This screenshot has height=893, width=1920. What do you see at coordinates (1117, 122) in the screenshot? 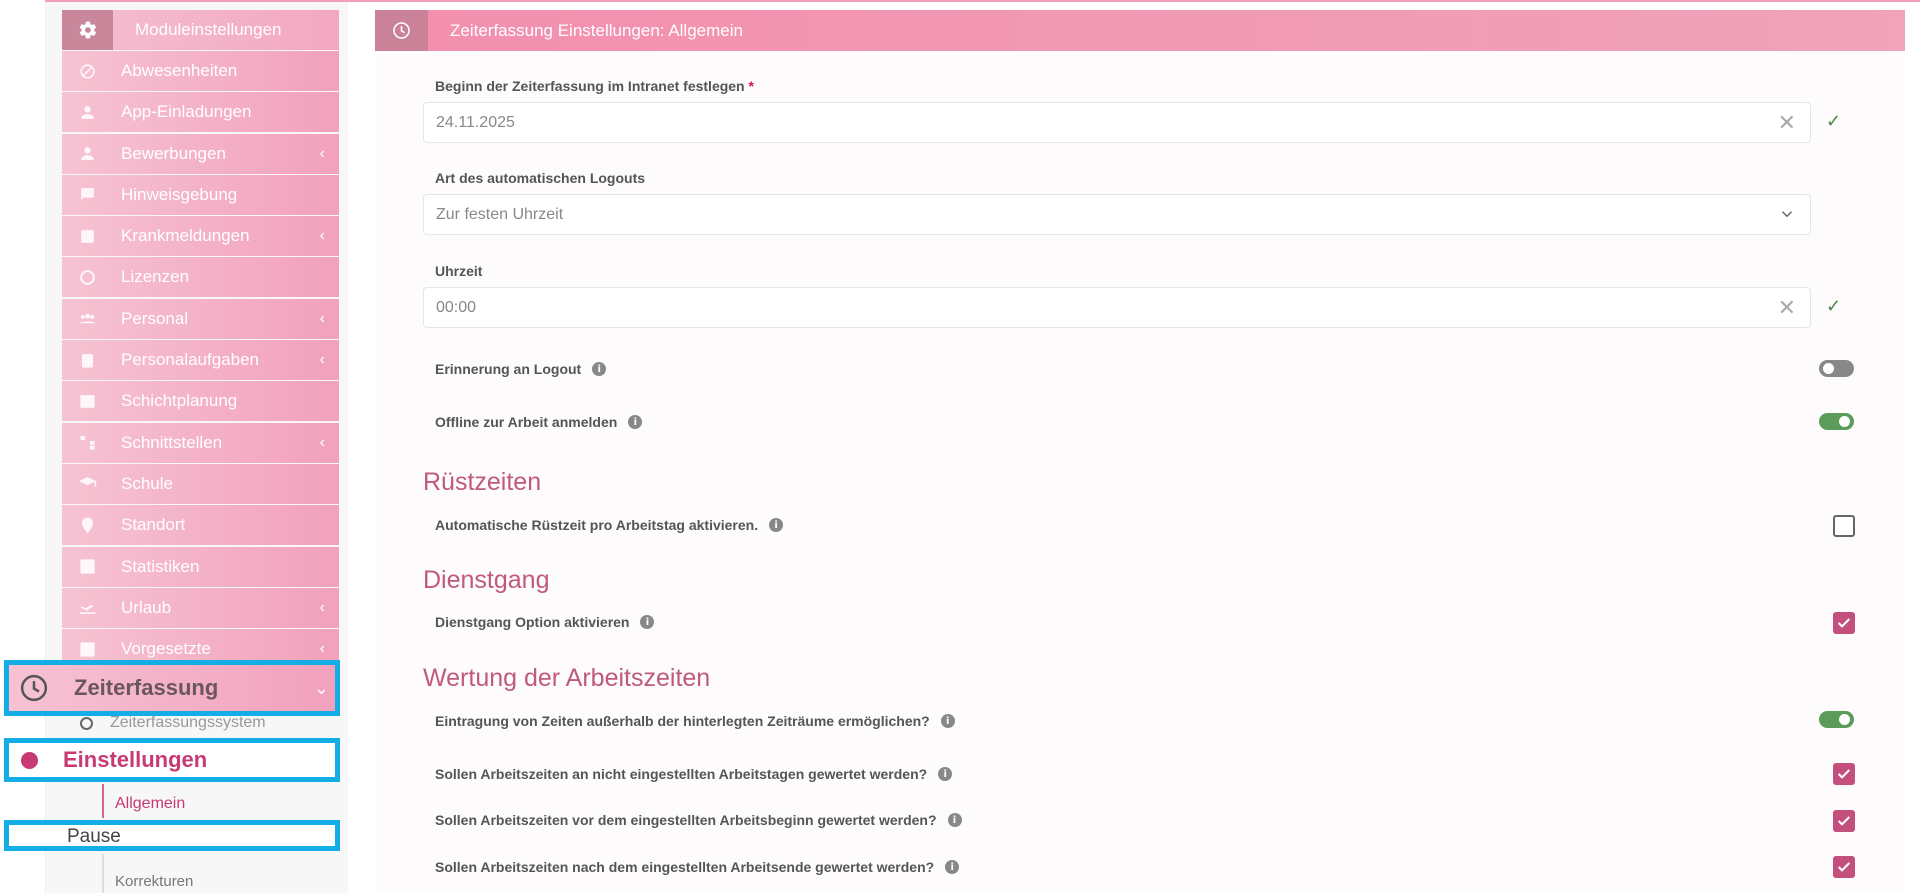
I see `start-date-field: 24.11.2025 ✕` at bounding box center [1117, 122].